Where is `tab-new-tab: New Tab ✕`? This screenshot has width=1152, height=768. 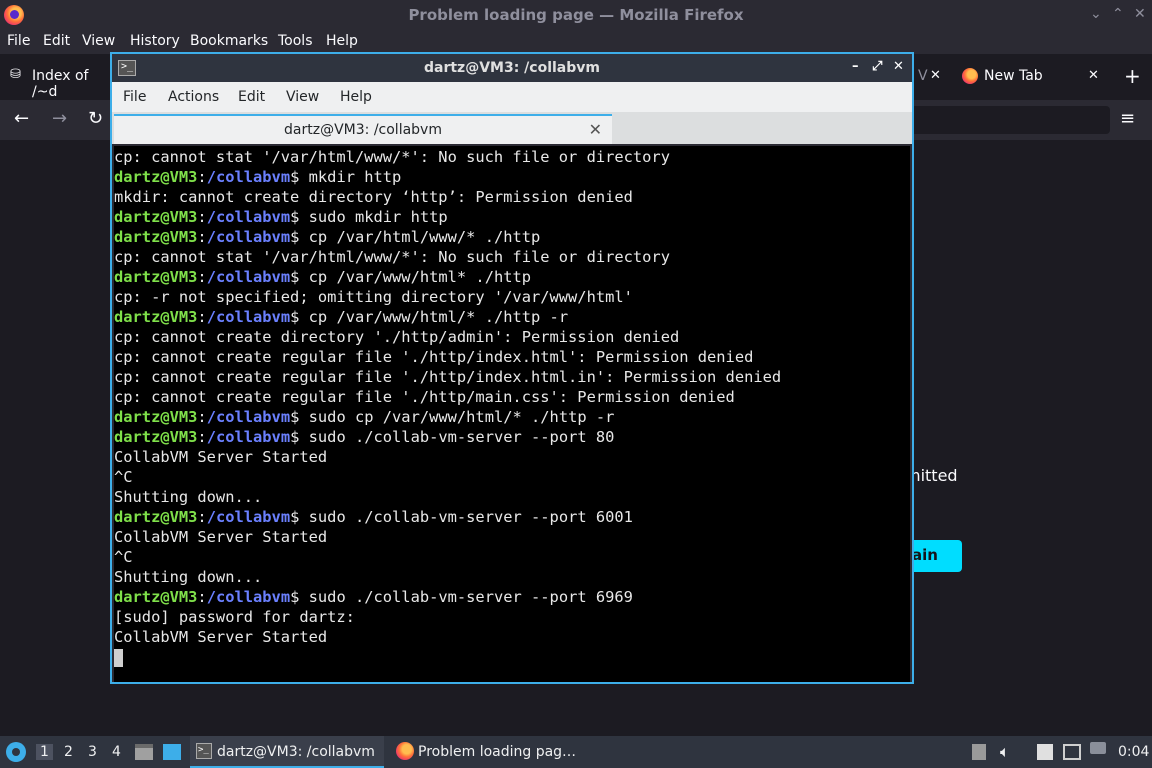 tab-new-tab: New Tab ✕ is located at coordinates (1037, 77).